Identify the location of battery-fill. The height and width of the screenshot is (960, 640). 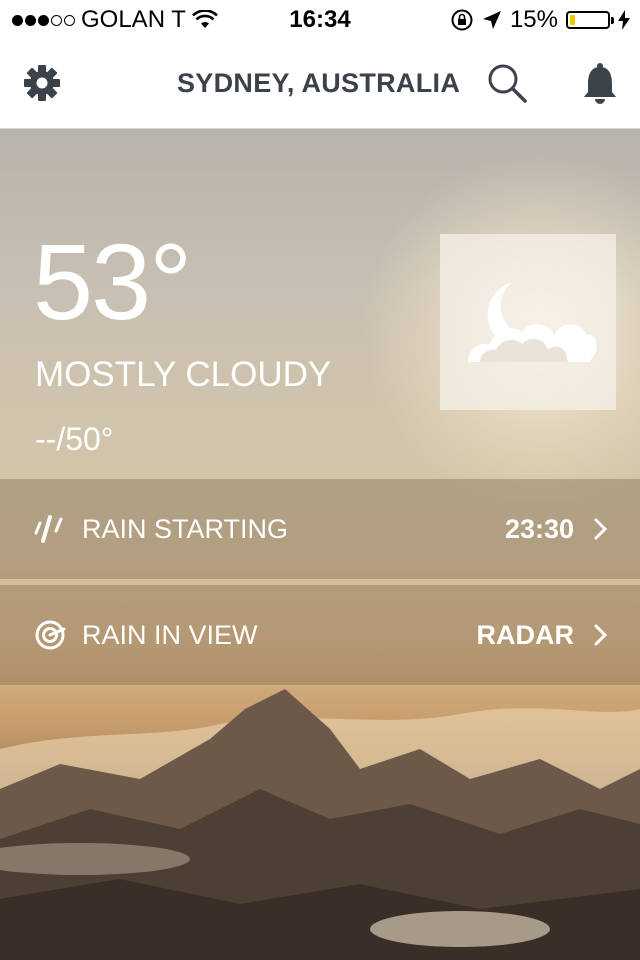
(572, 20).